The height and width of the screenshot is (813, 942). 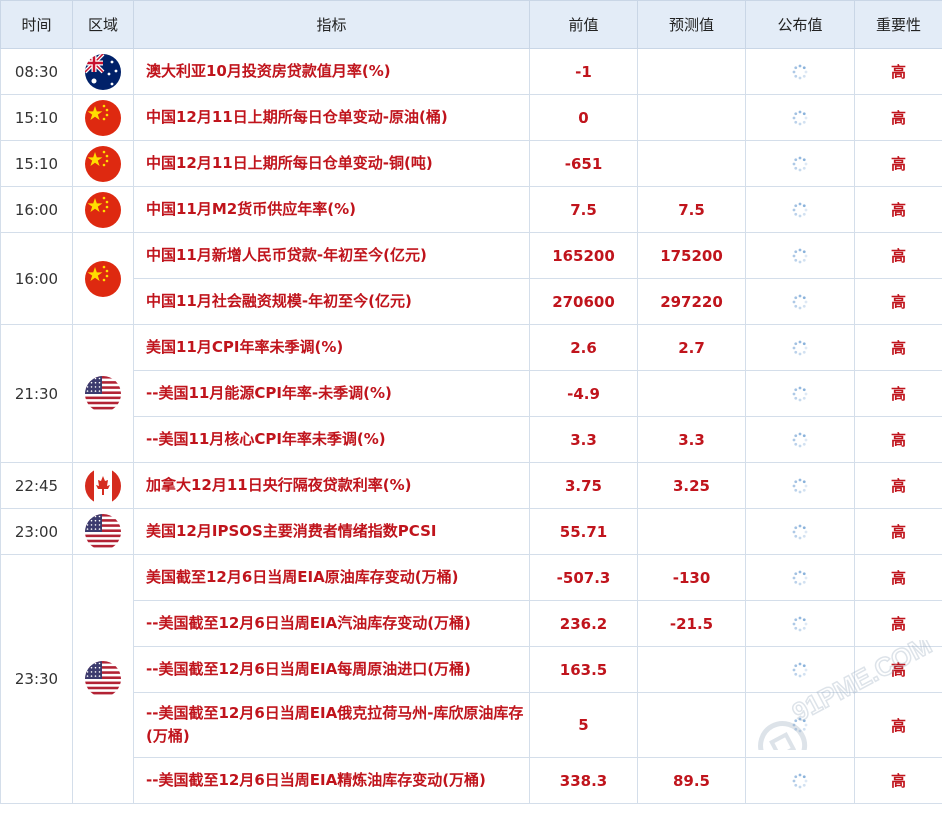 I want to click on indicator-name: 中国11月M2货币供应年率(%), so click(x=331, y=209).